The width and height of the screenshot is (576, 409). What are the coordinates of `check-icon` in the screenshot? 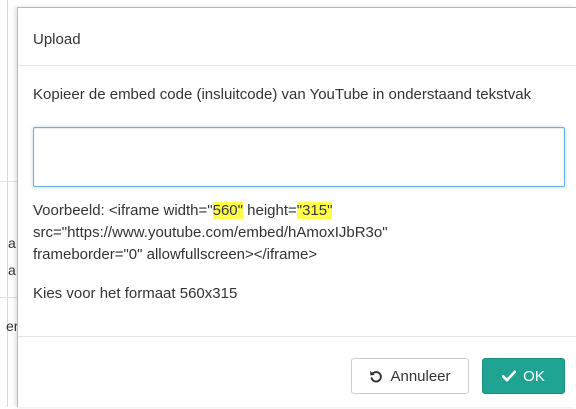 It's located at (509, 376).